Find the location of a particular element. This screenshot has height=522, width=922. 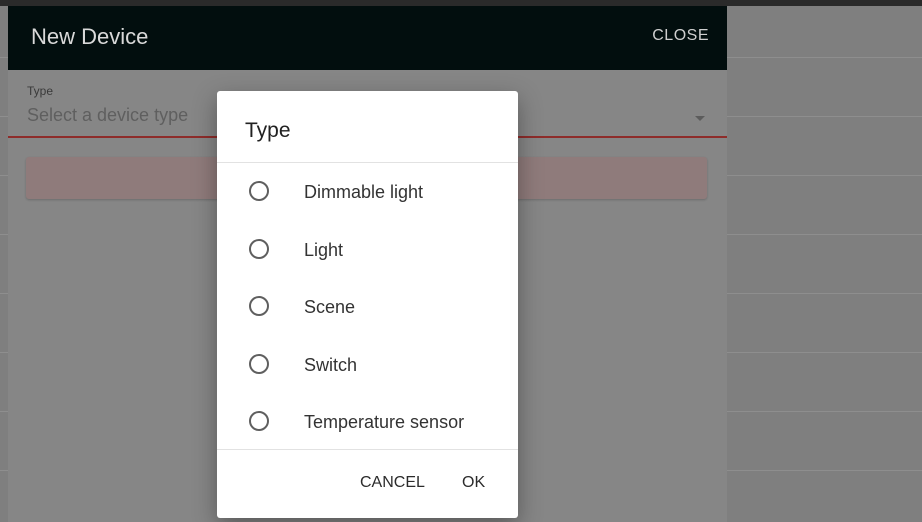

dialog-top-divider is located at coordinates (367, 162).